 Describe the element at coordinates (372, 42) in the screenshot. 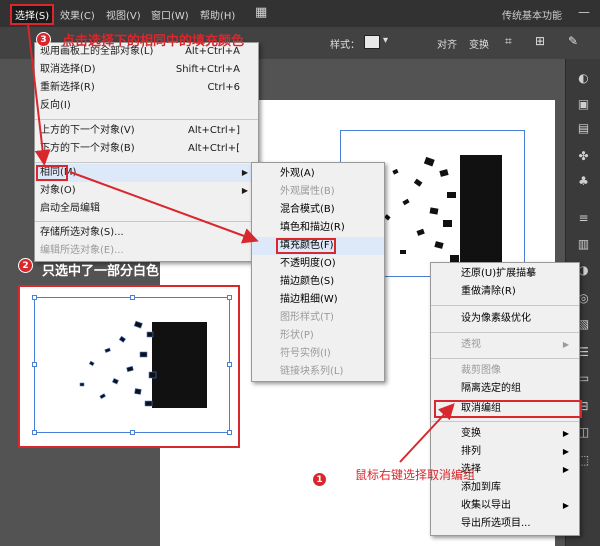

I see `style-swatch` at that location.